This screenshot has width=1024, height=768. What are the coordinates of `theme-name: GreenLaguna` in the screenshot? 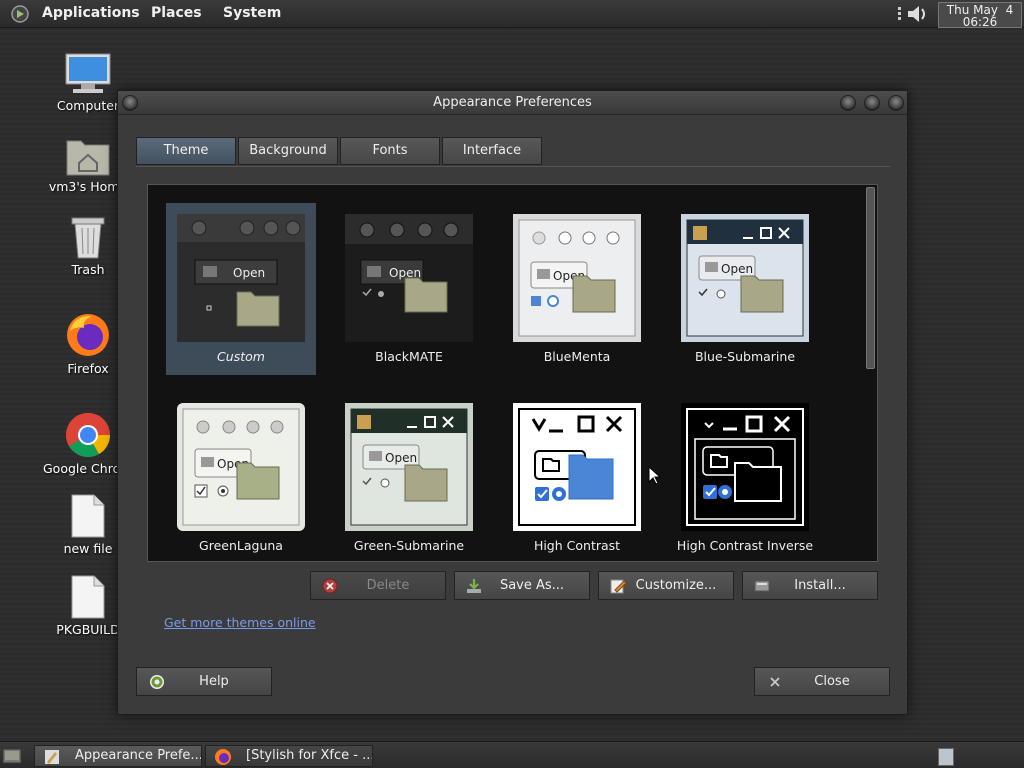 It's located at (241, 545).